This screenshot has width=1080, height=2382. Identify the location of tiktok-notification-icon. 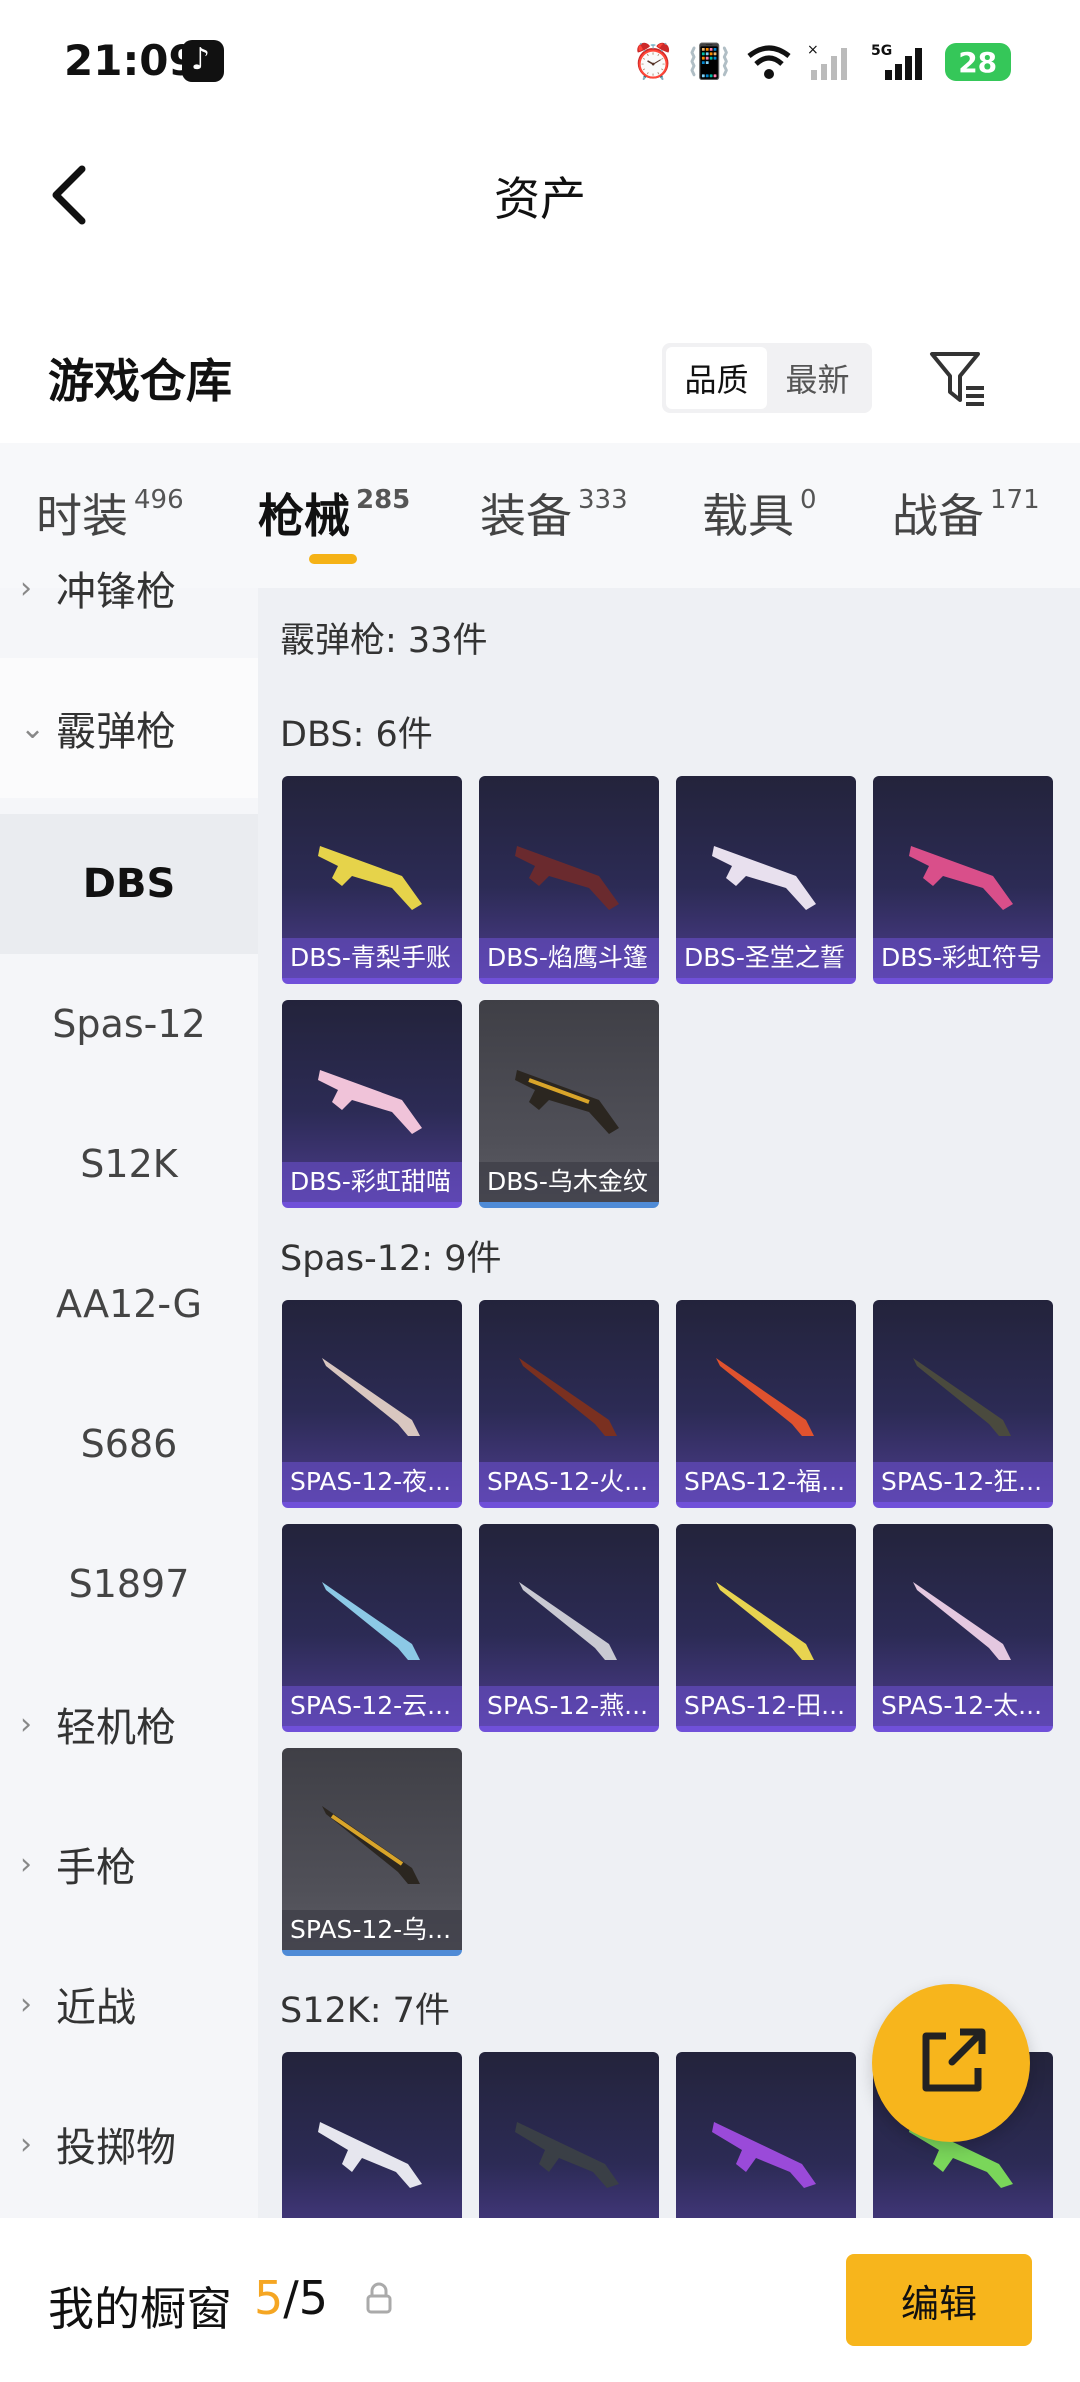
(203, 61).